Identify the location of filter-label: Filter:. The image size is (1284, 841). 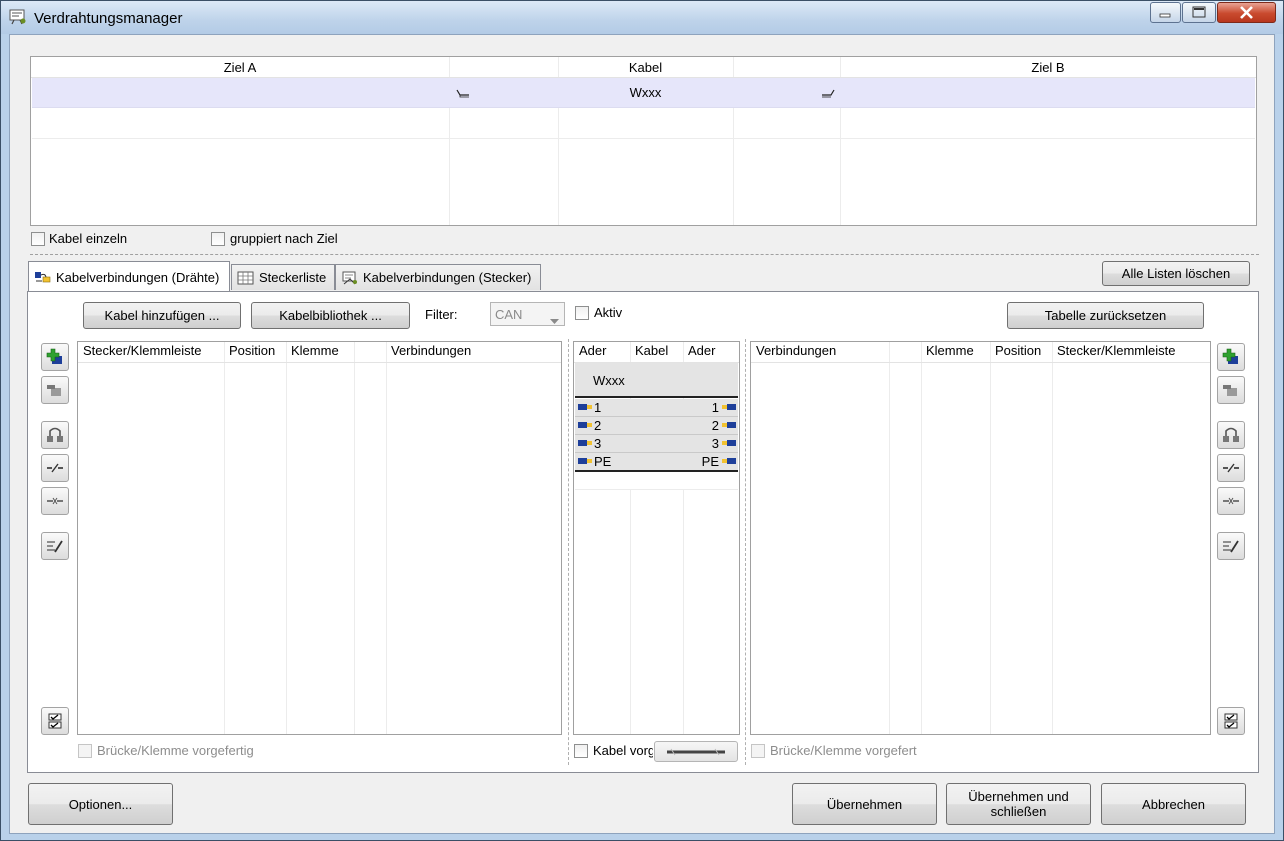
(441, 314).